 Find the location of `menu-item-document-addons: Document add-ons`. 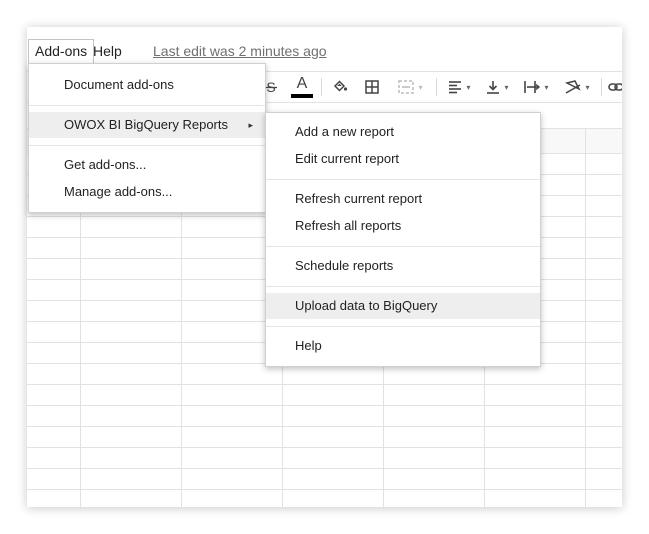

menu-item-document-addons: Document add-ons is located at coordinates (147, 85).